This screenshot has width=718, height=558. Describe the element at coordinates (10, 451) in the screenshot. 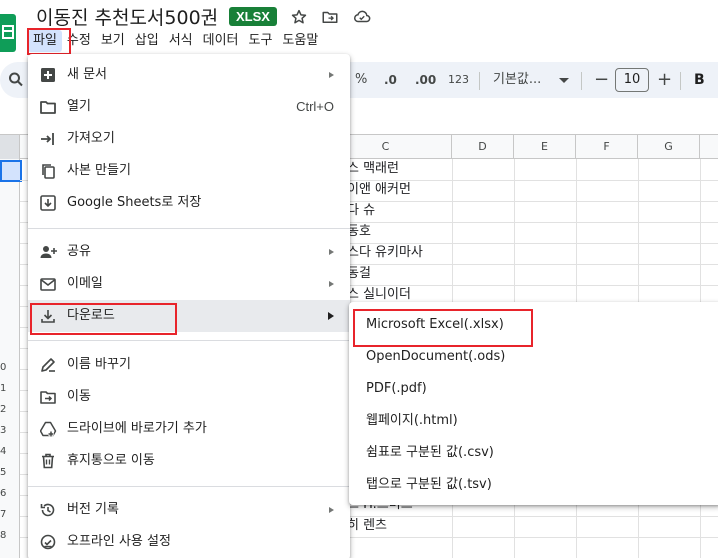

I see `row-number: 4` at that location.